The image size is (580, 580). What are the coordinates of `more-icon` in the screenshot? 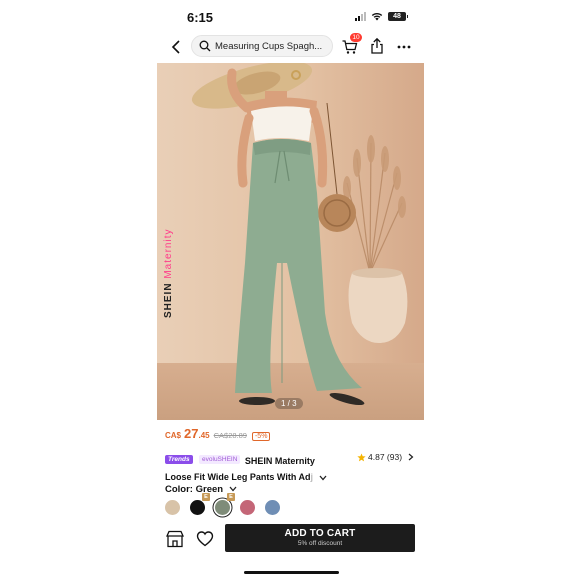 It's located at (404, 47).